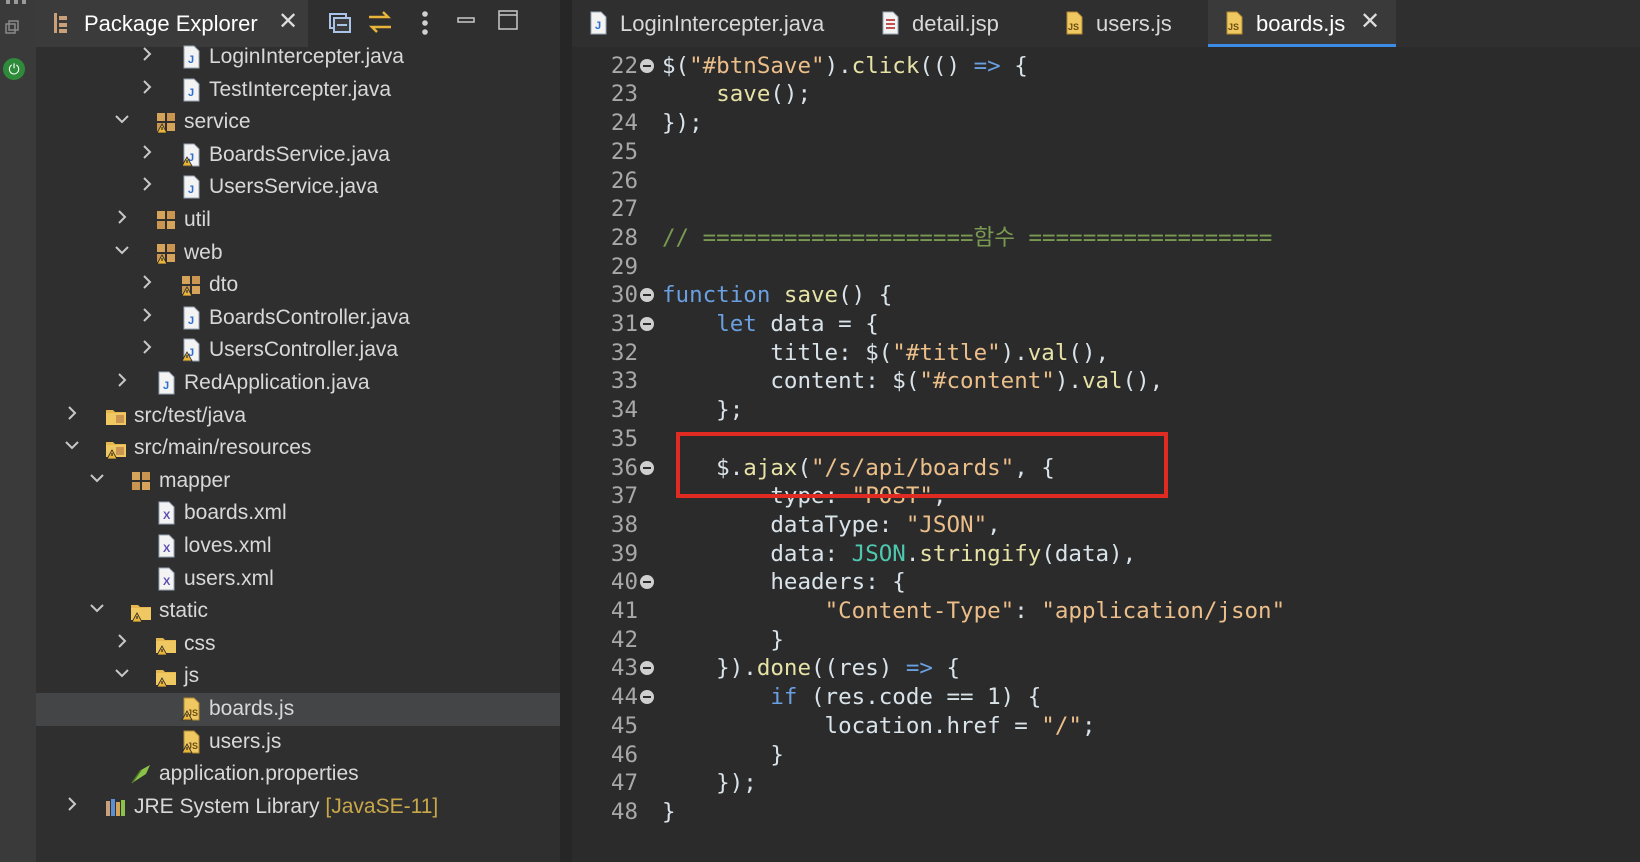  I want to click on tree-item: Xloves.xml, so click(298, 546).